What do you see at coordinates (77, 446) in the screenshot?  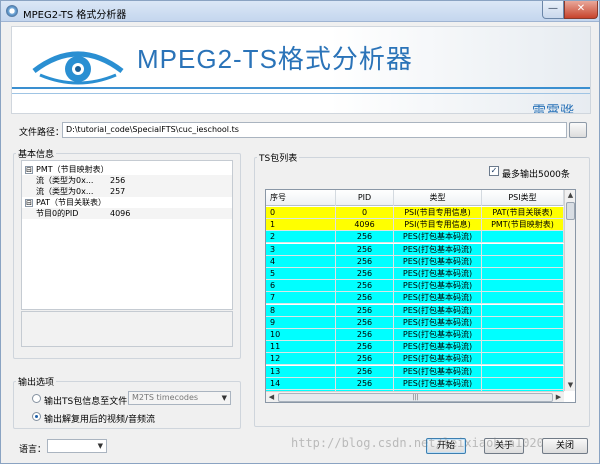 I see `language-select: ▼` at bounding box center [77, 446].